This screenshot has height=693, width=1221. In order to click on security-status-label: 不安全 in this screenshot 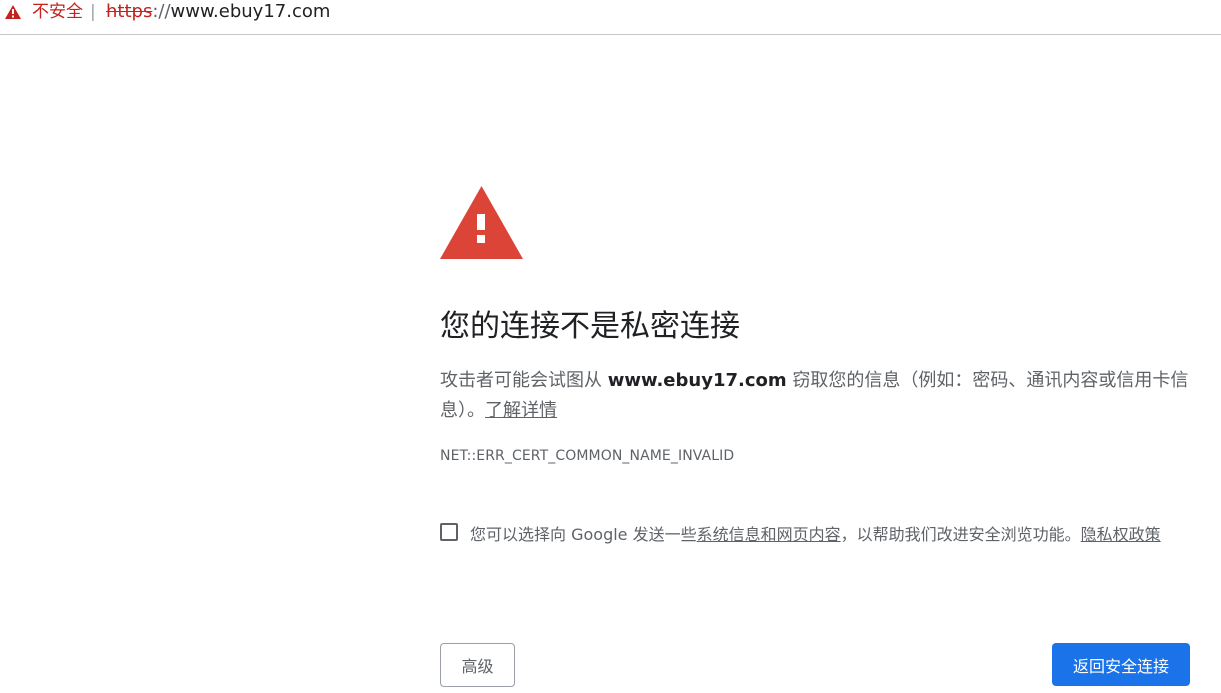, I will do `click(57, 12)`.